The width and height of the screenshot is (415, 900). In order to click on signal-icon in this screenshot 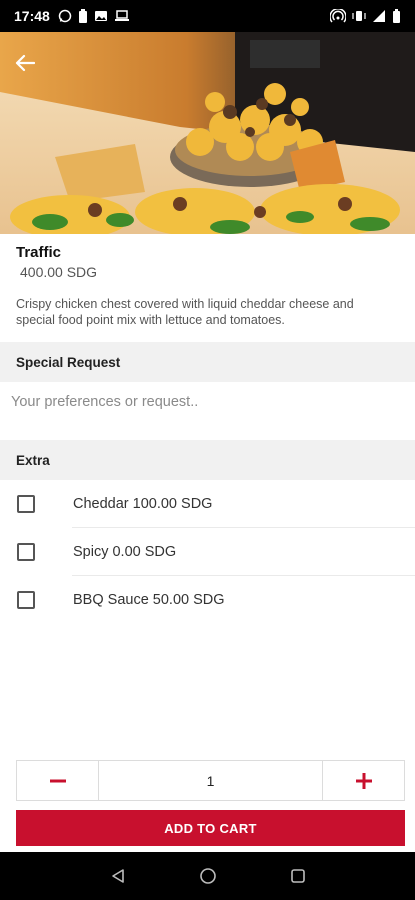, I will do `click(379, 16)`.